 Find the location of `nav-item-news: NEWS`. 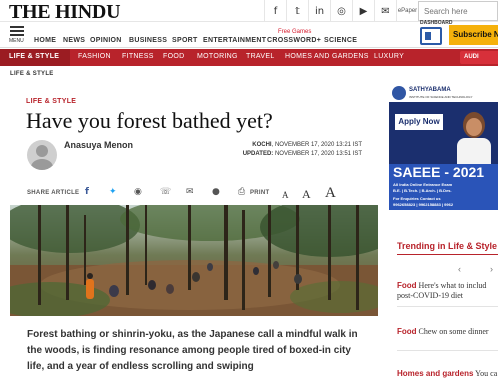

nav-item-news: NEWS is located at coordinates (74, 40).